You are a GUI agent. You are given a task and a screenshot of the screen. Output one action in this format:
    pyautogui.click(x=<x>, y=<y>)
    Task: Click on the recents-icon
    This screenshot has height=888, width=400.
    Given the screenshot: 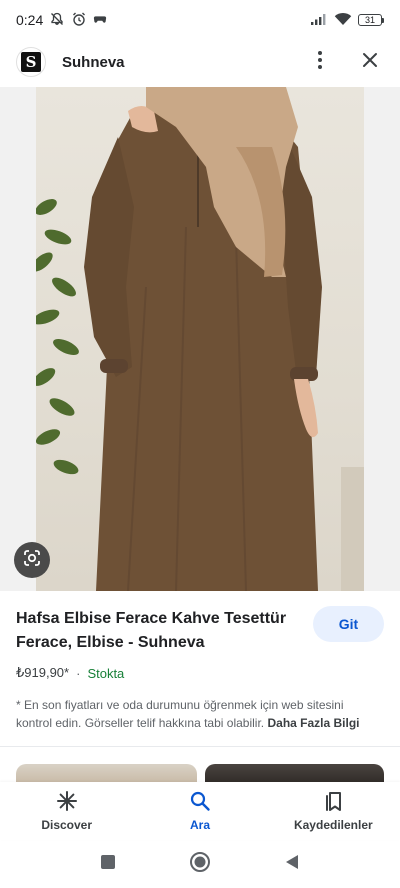 What is the action you would take?
    pyautogui.click(x=108, y=864)
    